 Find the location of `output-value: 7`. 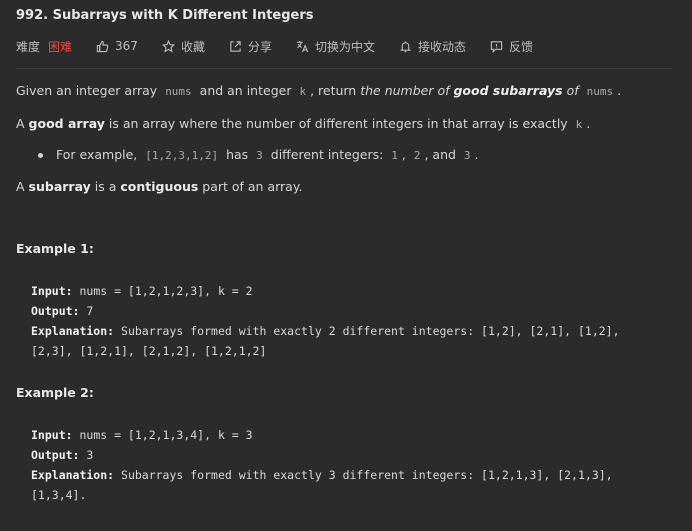

output-value: 7 is located at coordinates (86, 311).